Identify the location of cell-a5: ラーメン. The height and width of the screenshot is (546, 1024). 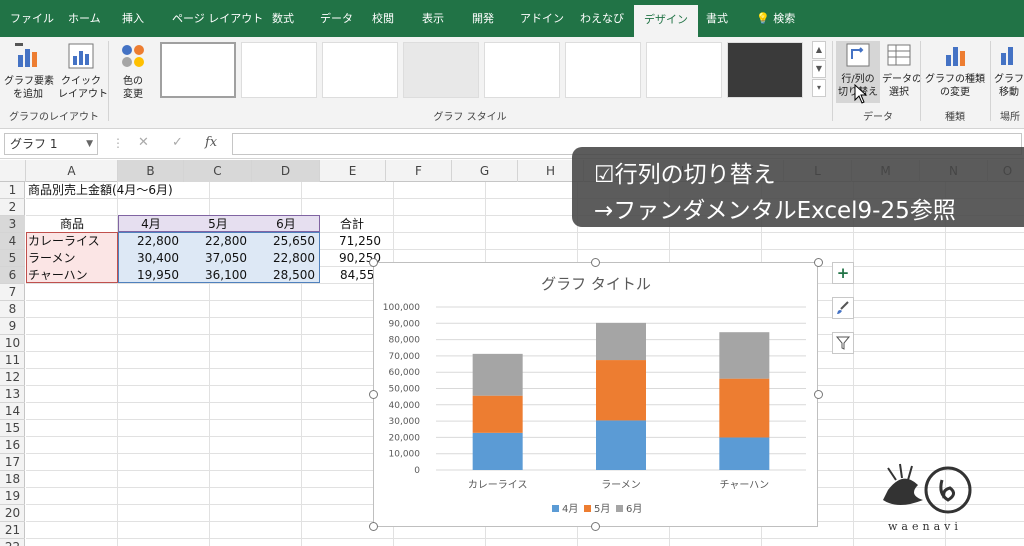
(52, 258).